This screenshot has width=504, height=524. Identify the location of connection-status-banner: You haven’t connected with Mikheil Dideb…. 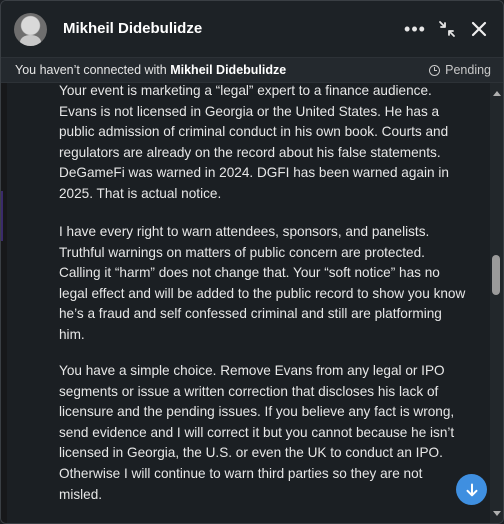
(252, 70).